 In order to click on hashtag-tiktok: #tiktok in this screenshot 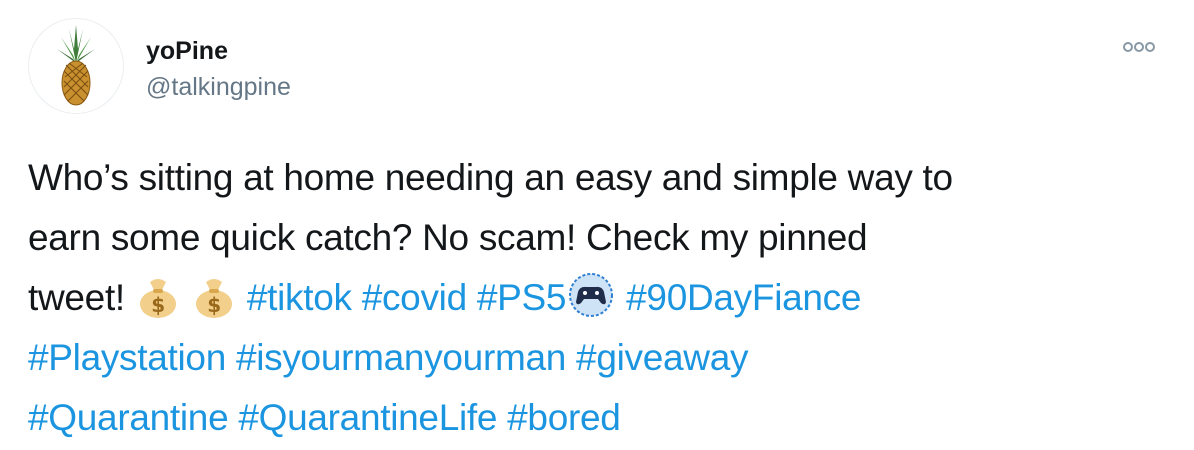, I will do `click(299, 297)`.